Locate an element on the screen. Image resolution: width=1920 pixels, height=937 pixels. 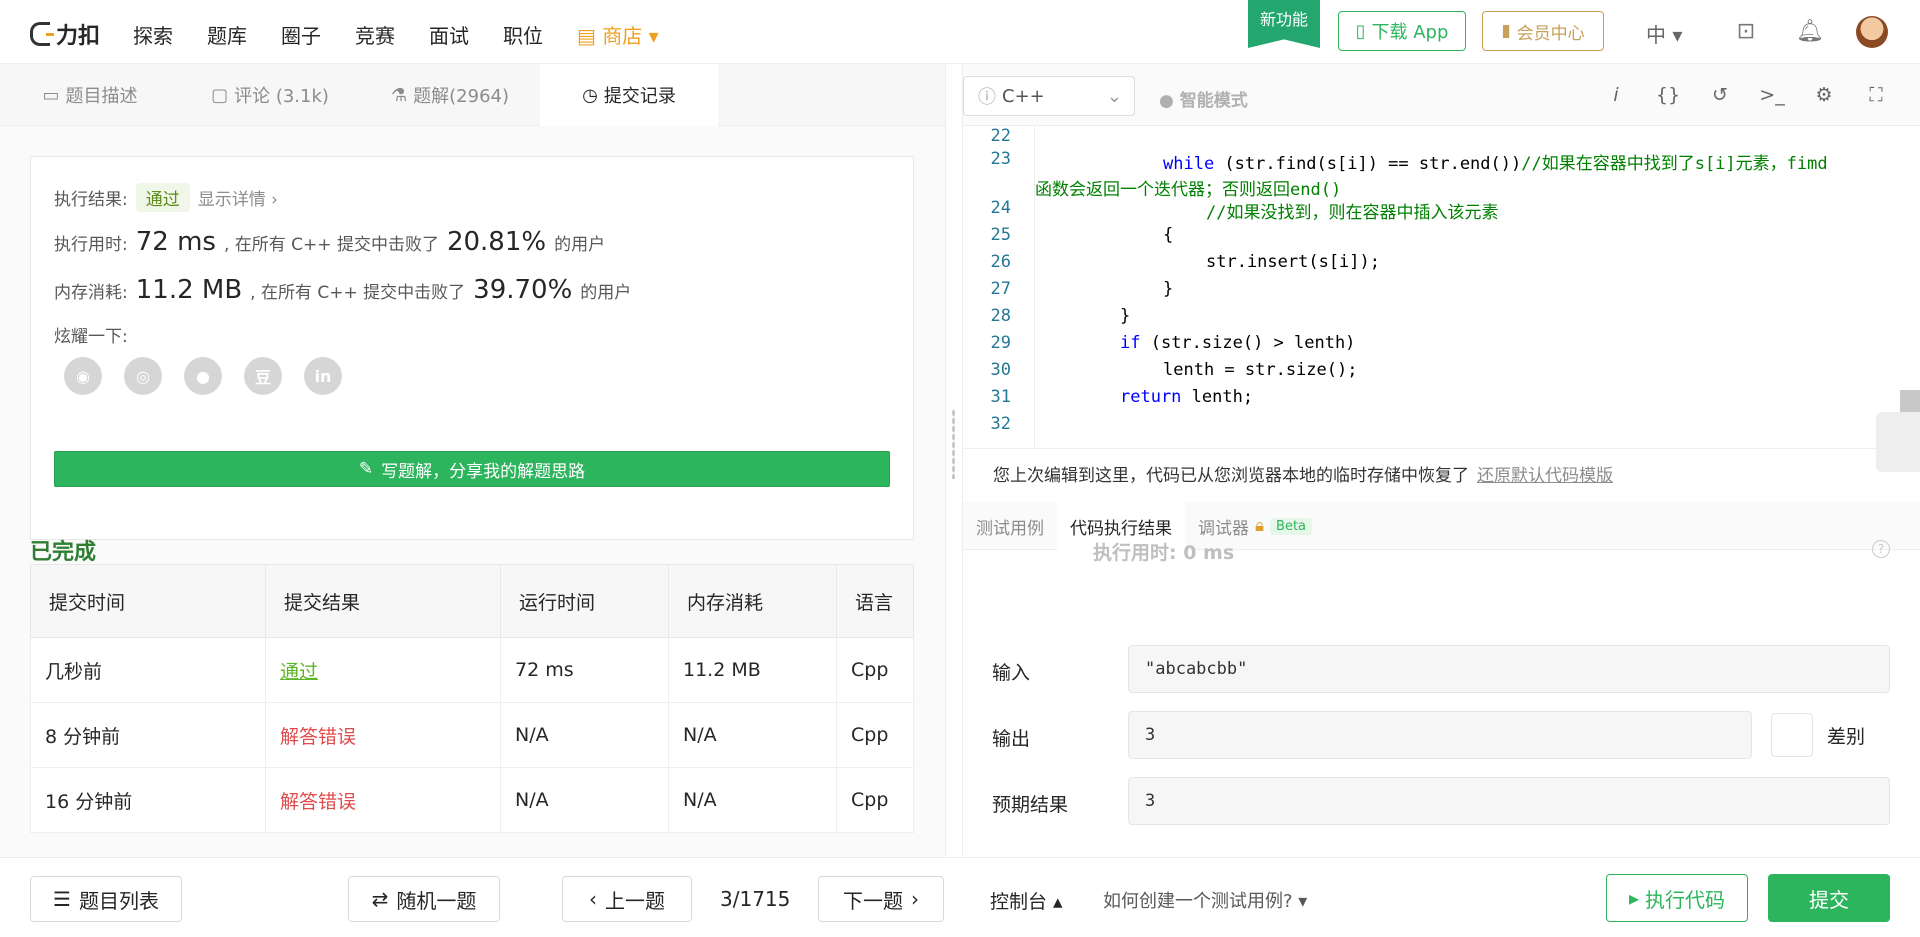
language-select: ⓘ C++ ⌄ is located at coordinates (1049, 96).